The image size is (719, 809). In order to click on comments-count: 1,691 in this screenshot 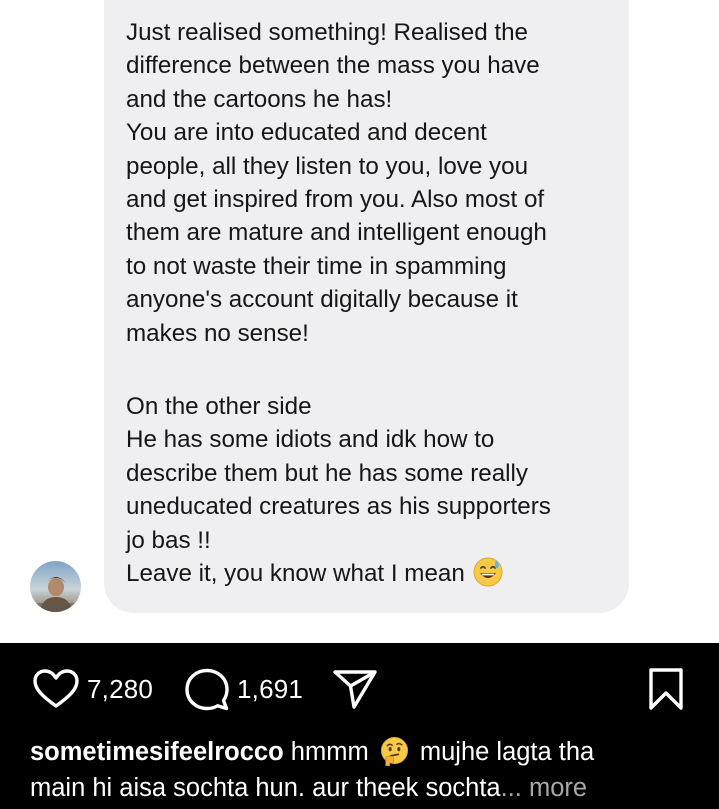, I will do `click(270, 689)`.